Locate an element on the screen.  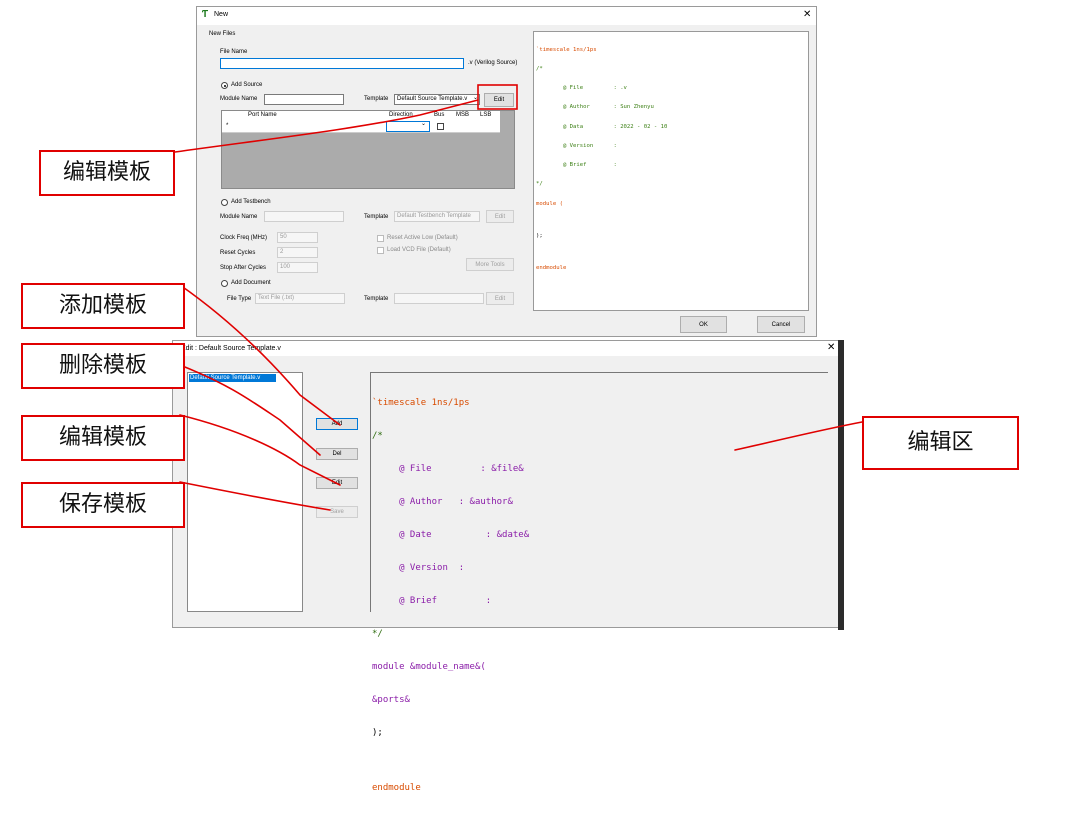
callout-delete-template: 删除模板 is located at coordinates (103, 366).